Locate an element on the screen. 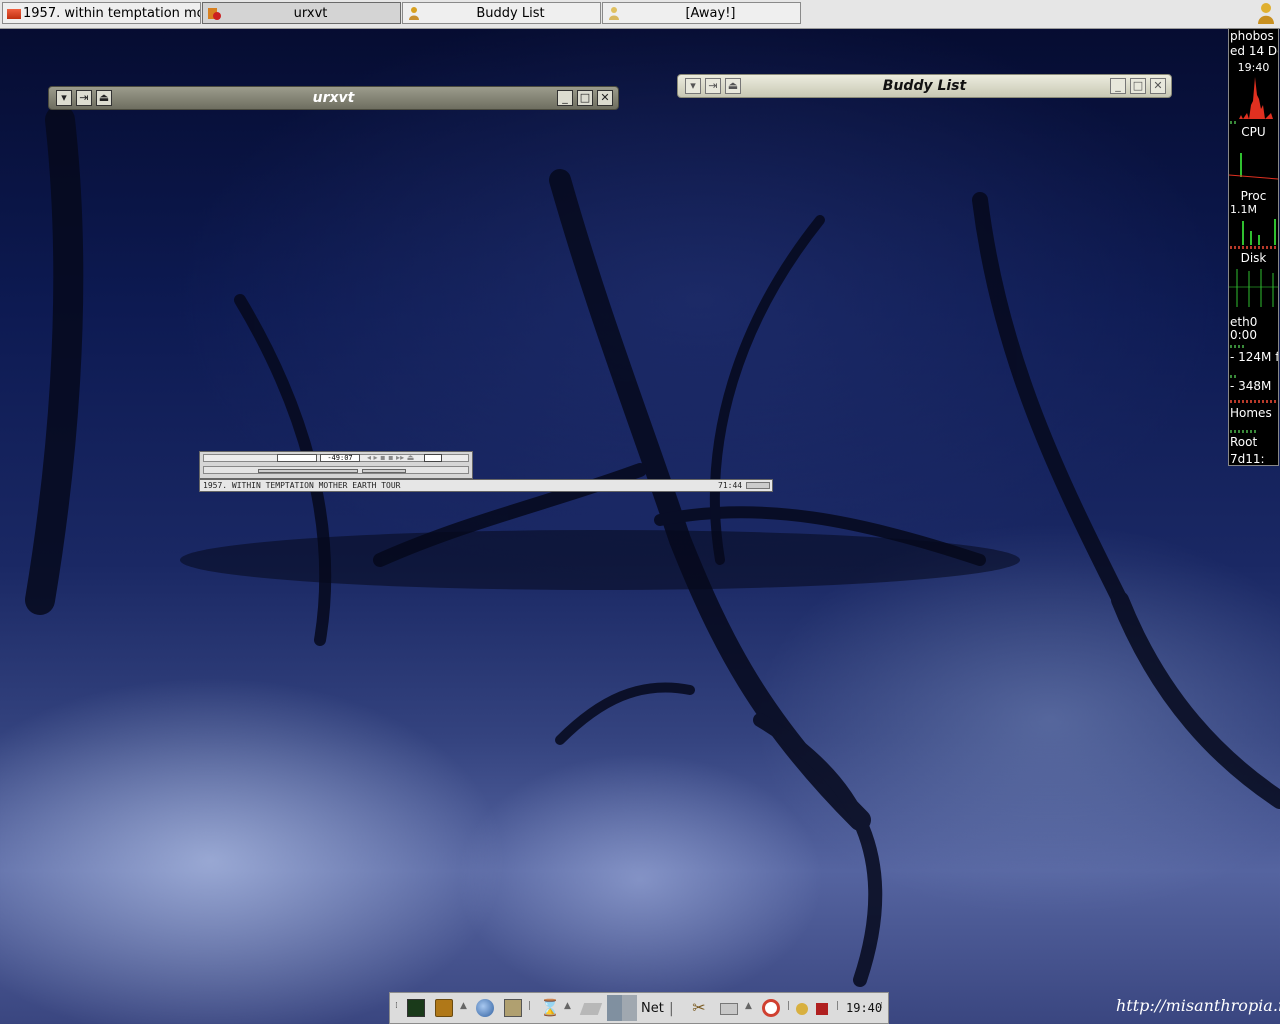 This screenshot has height=1024, width=1280. xmms-vis is located at coordinates (297, 458).